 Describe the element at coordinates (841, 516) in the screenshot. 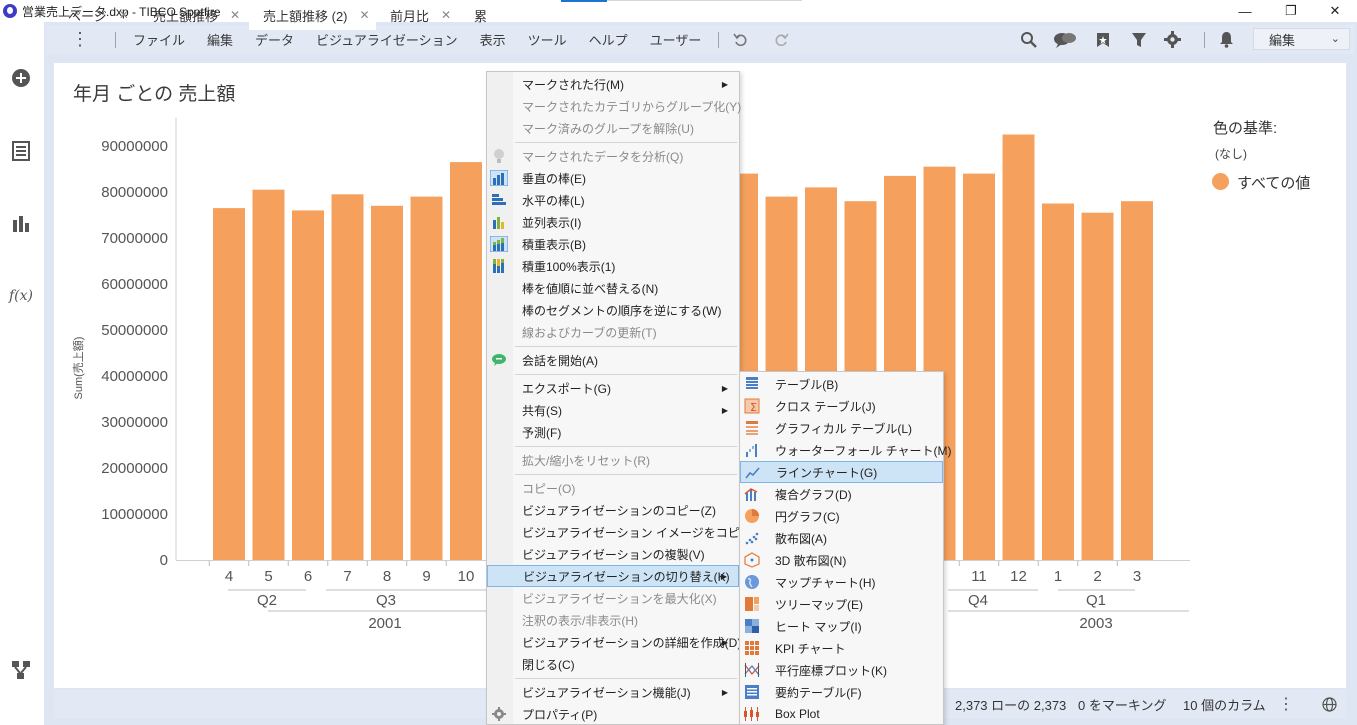

I see `submenu-item-pie-chart: 円グラフ(C)` at that location.